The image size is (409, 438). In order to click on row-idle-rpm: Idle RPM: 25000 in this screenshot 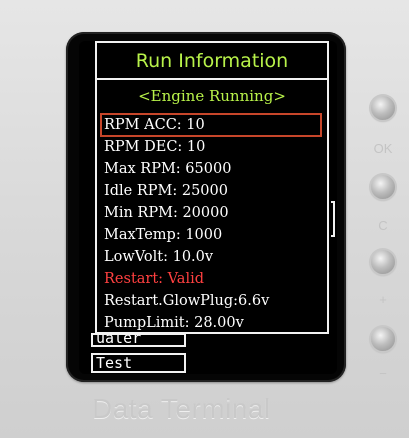, I will do `click(211, 191)`.